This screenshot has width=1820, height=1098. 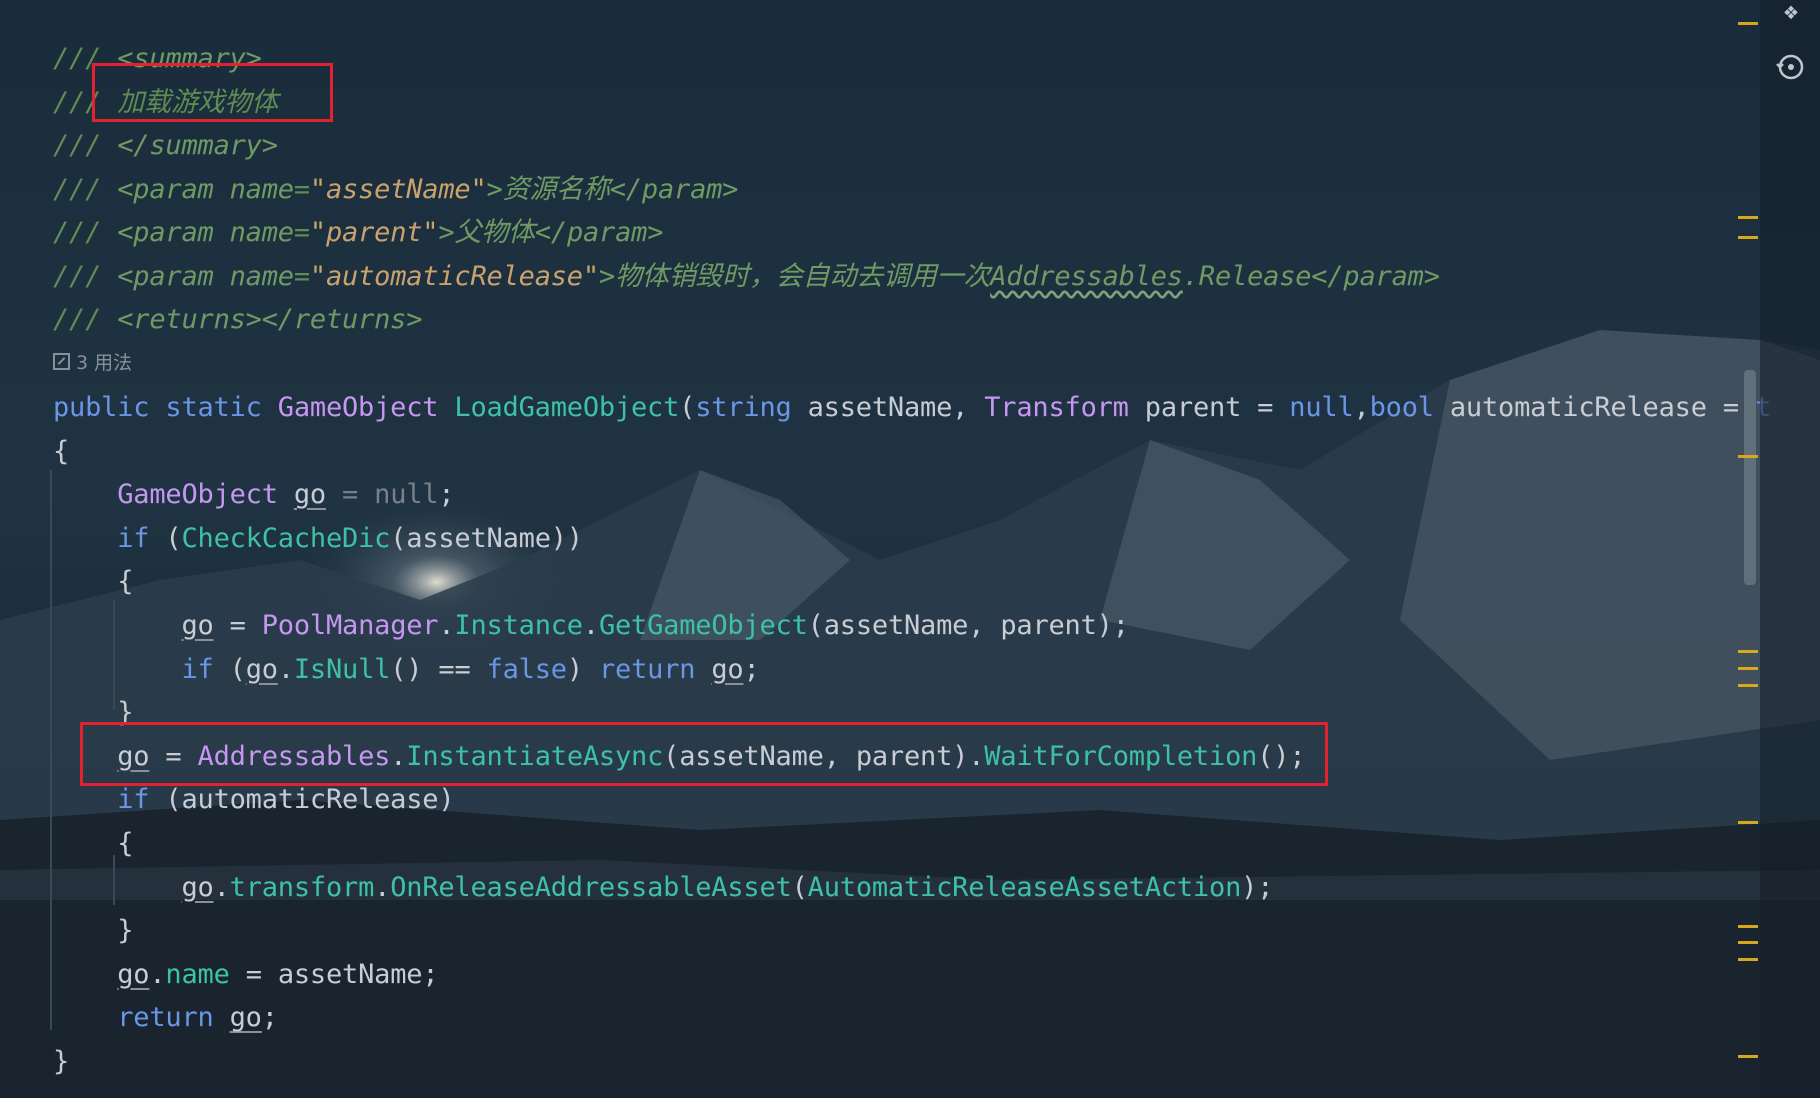 What do you see at coordinates (968, 625) in the screenshot?
I see `code-token: (assetName, parent);` at bounding box center [968, 625].